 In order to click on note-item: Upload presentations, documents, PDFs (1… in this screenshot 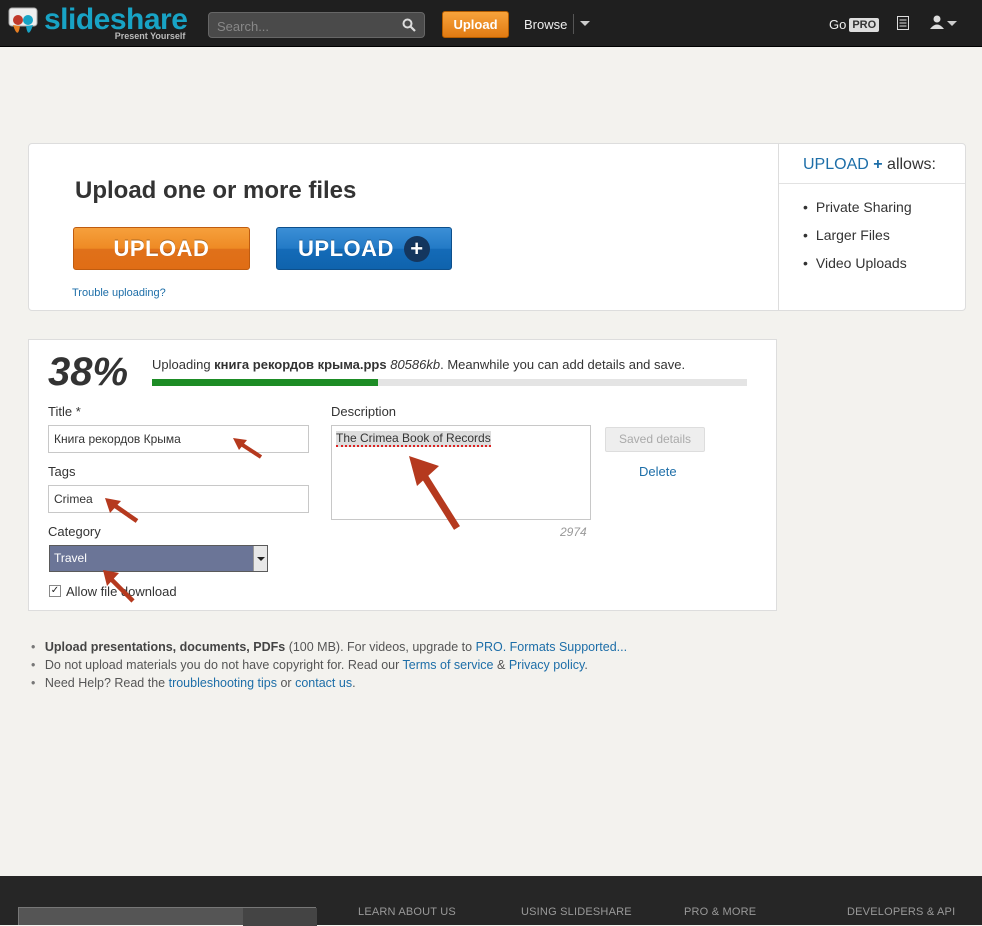, I will do `click(329, 649)`.